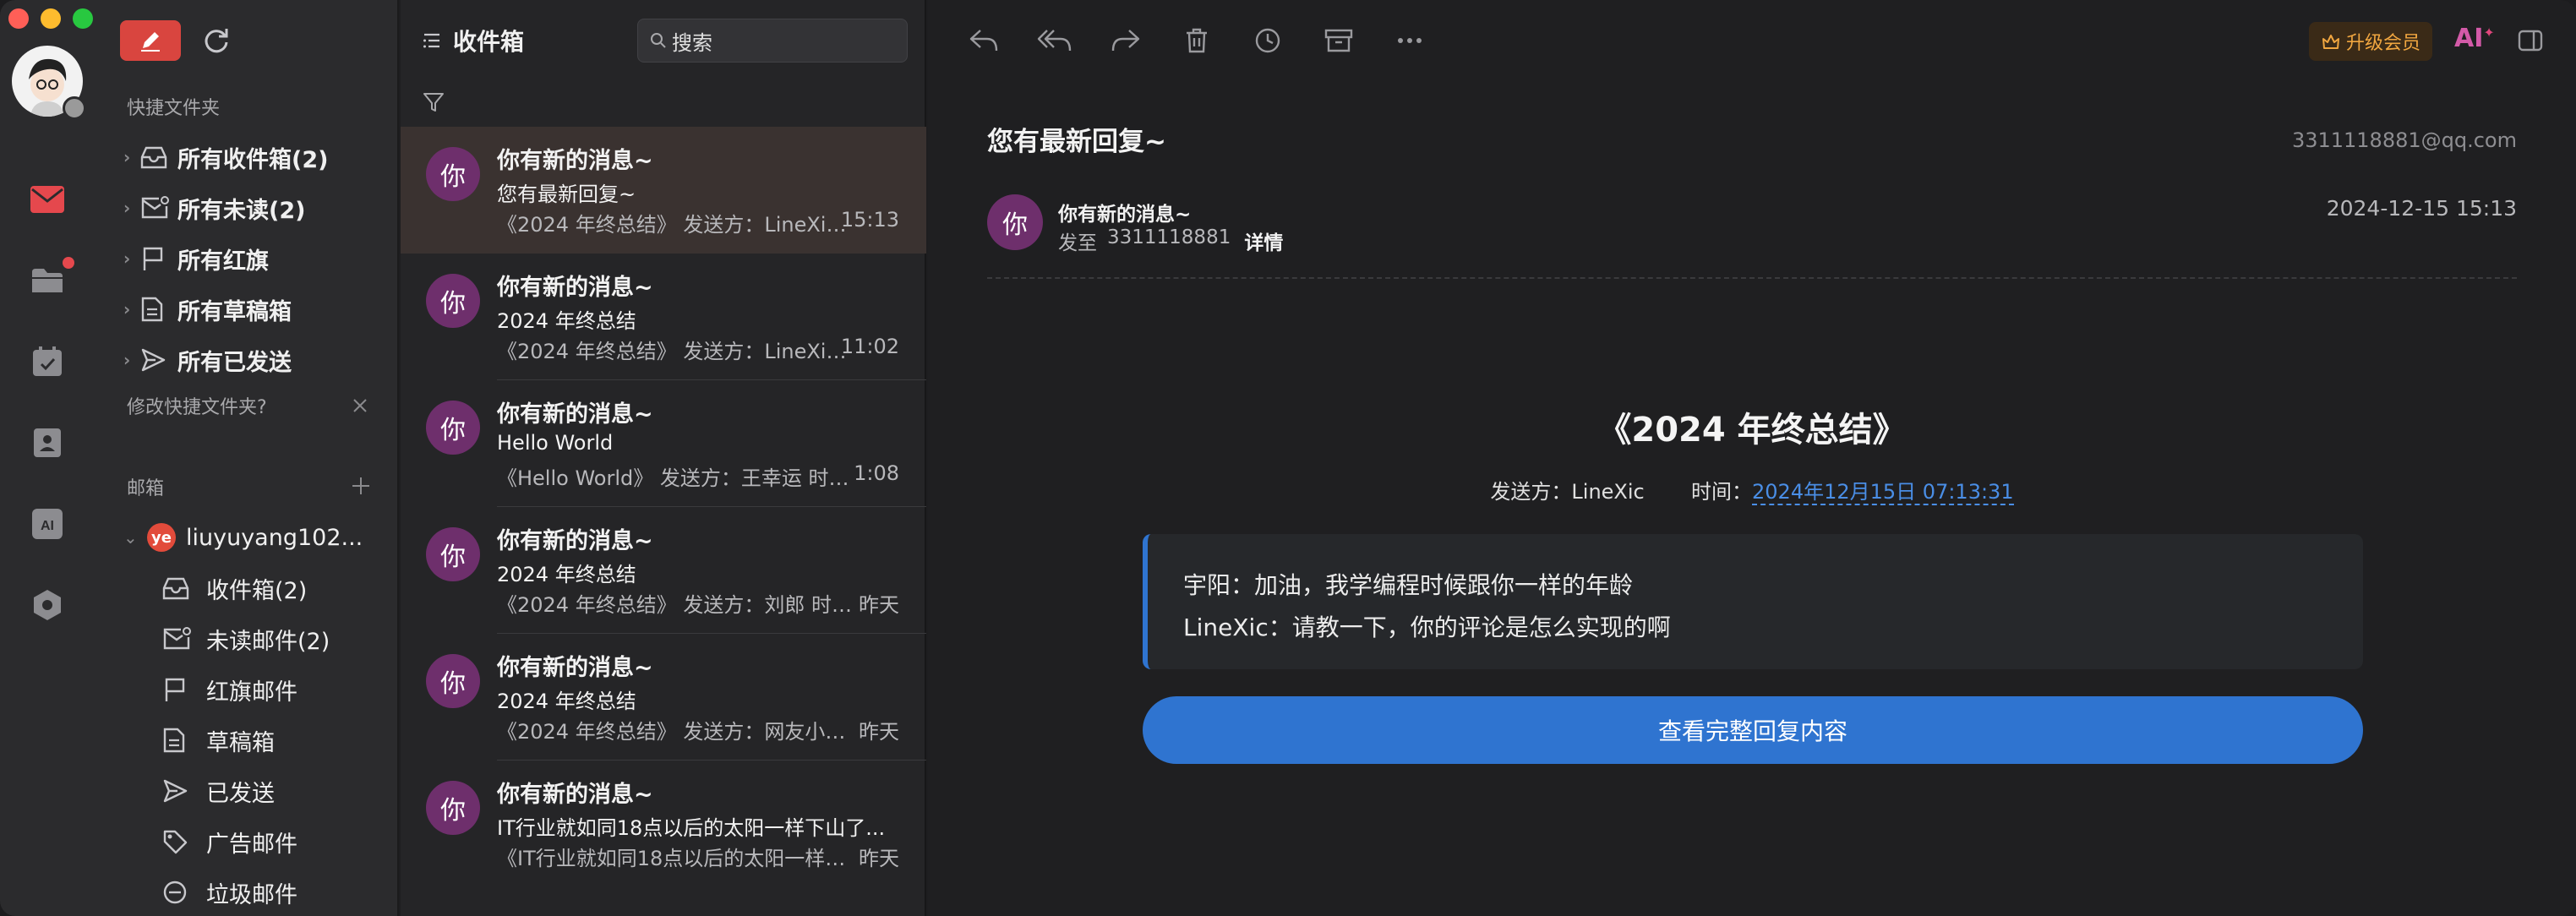 This screenshot has height=916, width=2576. What do you see at coordinates (251, 894) in the screenshot?
I see `folder-label: 垃圾邮件` at bounding box center [251, 894].